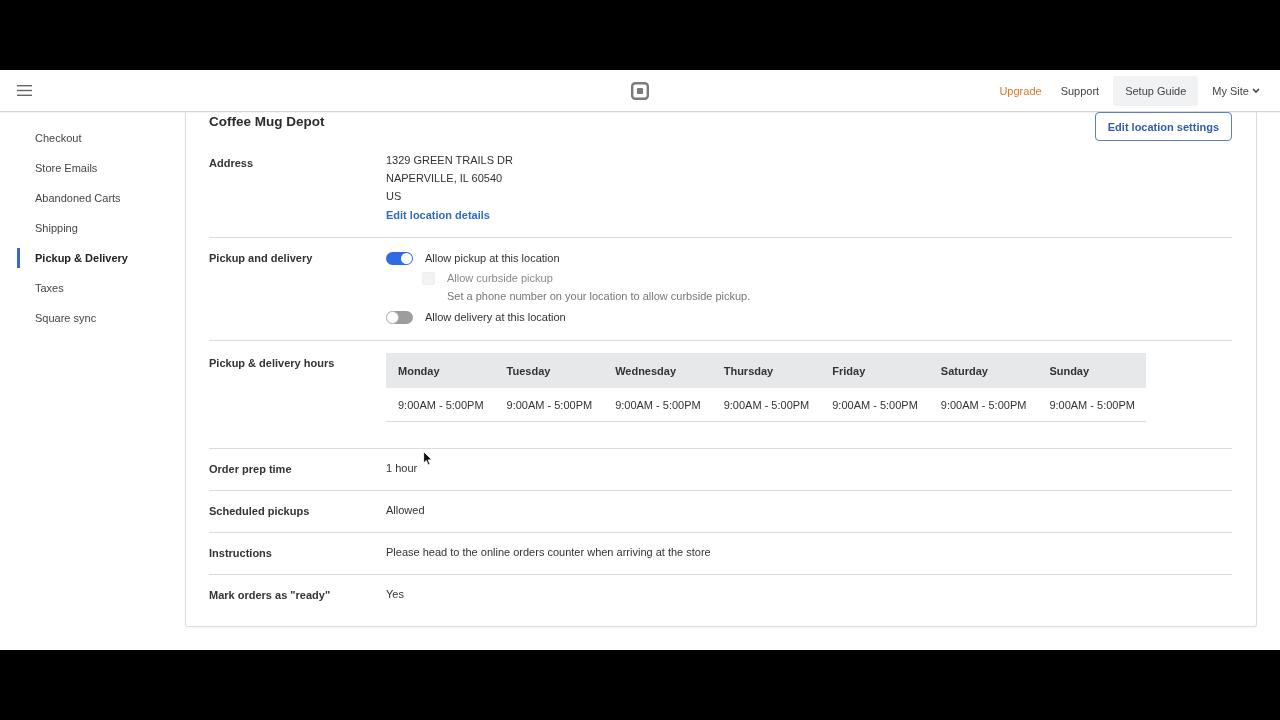 This screenshot has height=720, width=1280. Describe the element at coordinates (232, 163) in the screenshot. I see `row-label: Address` at that location.